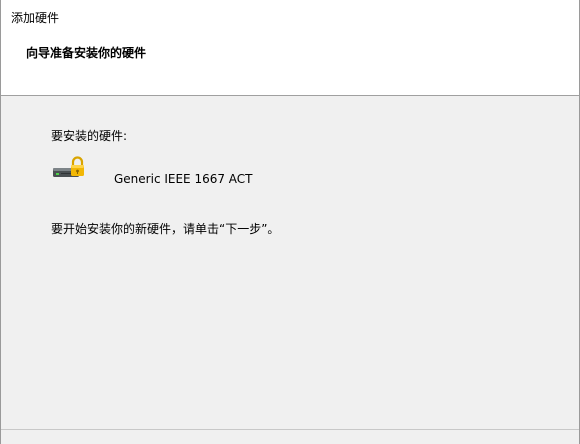 This screenshot has height=444, width=580. What do you see at coordinates (290, 437) in the screenshot?
I see `button-area` at bounding box center [290, 437].